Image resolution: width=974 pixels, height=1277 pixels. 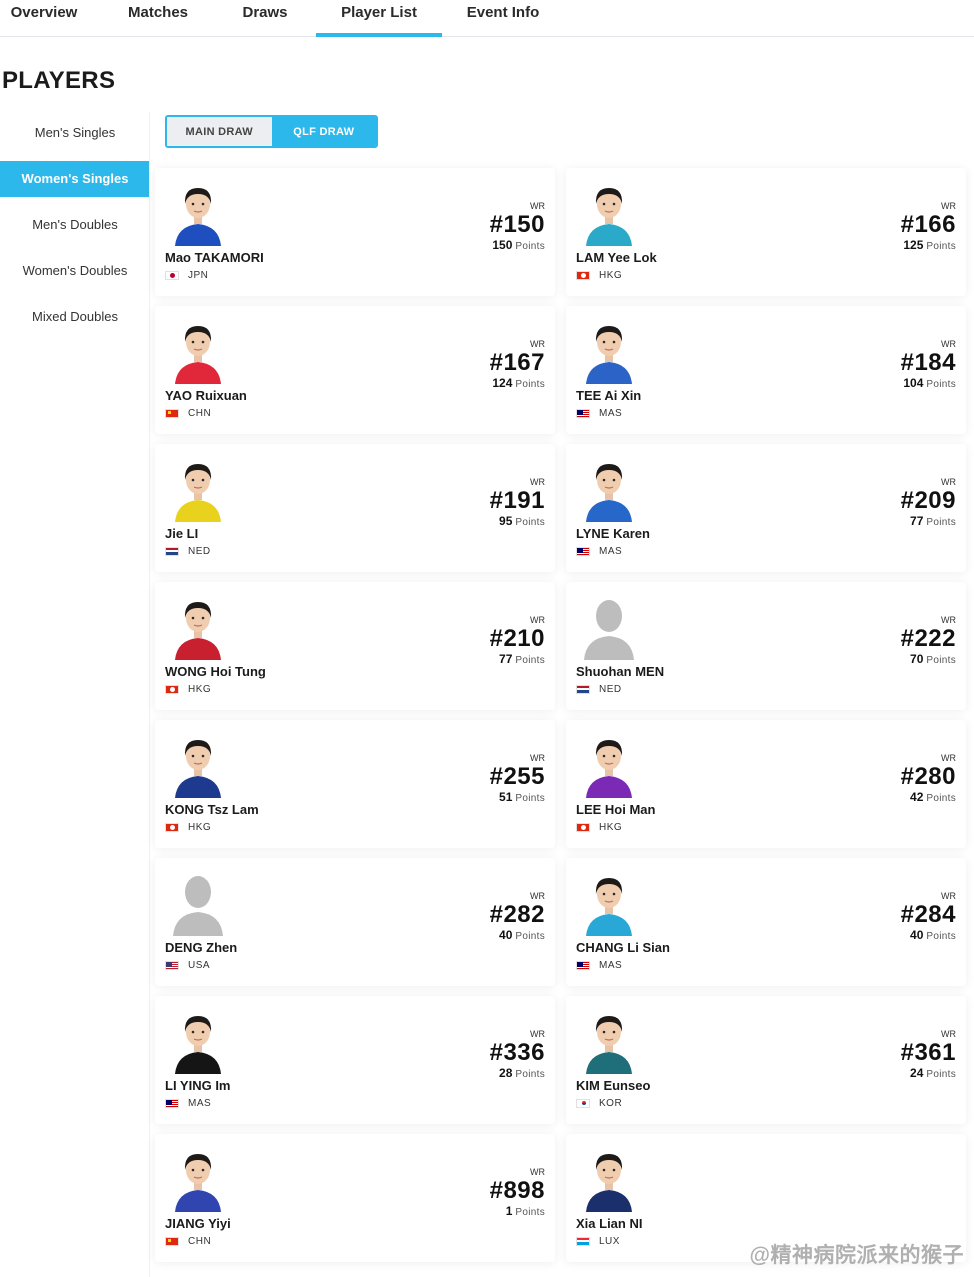 What do you see at coordinates (198, 1085) in the screenshot?
I see `player-name: LI YING Im` at bounding box center [198, 1085].